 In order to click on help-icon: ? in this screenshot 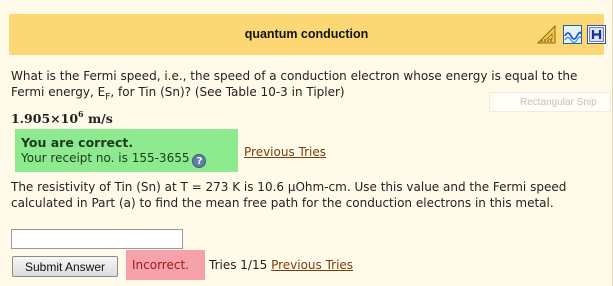, I will do `click(199, 161)`.